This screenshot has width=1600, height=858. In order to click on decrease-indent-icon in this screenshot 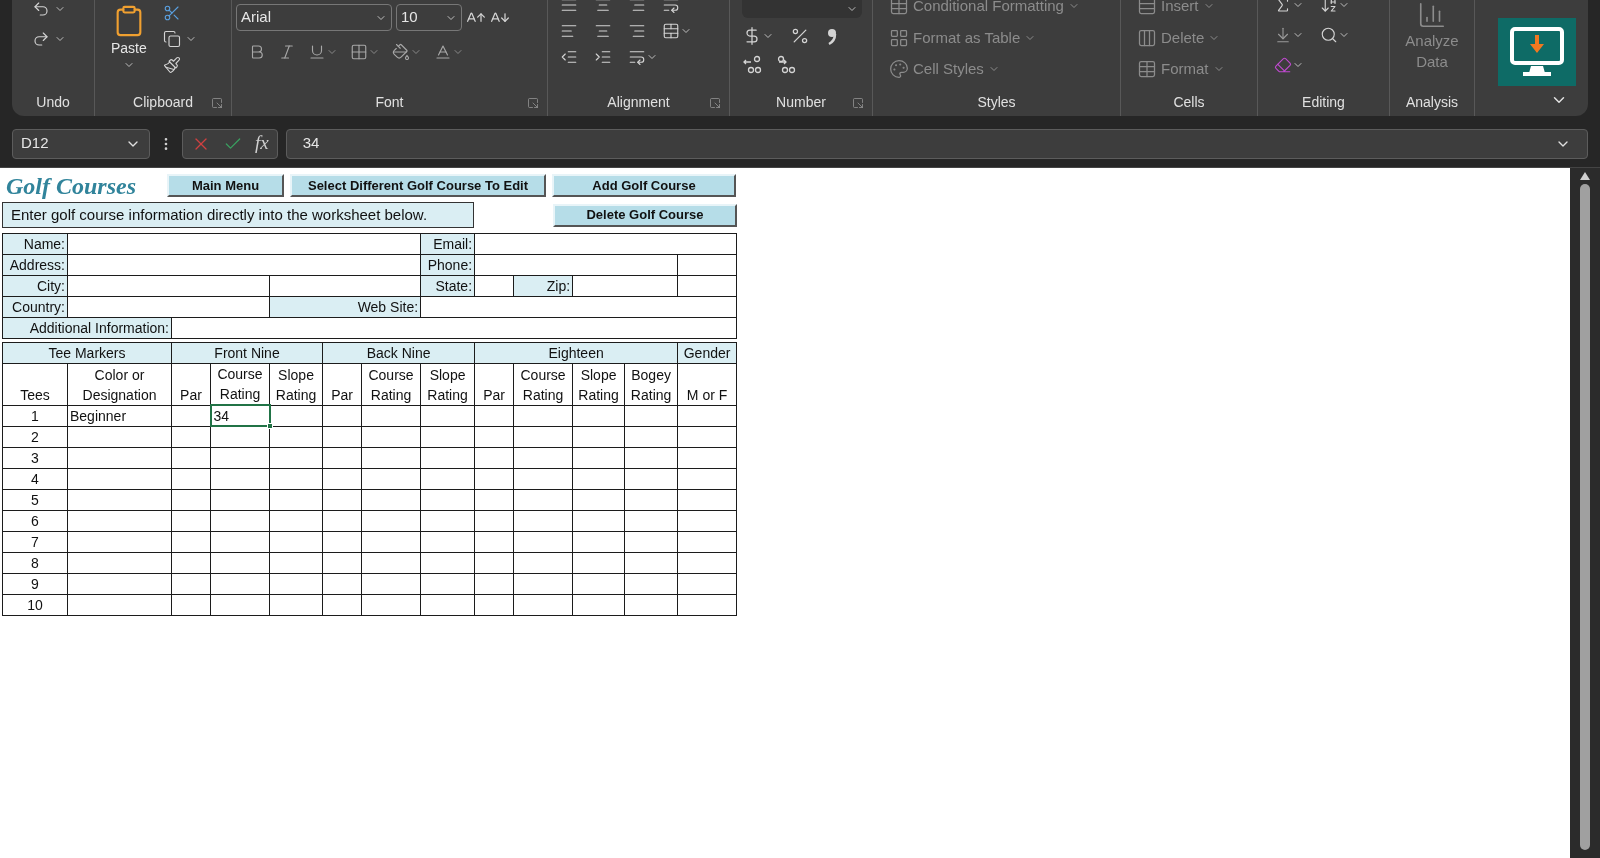, I will do `click(569, 57)`.